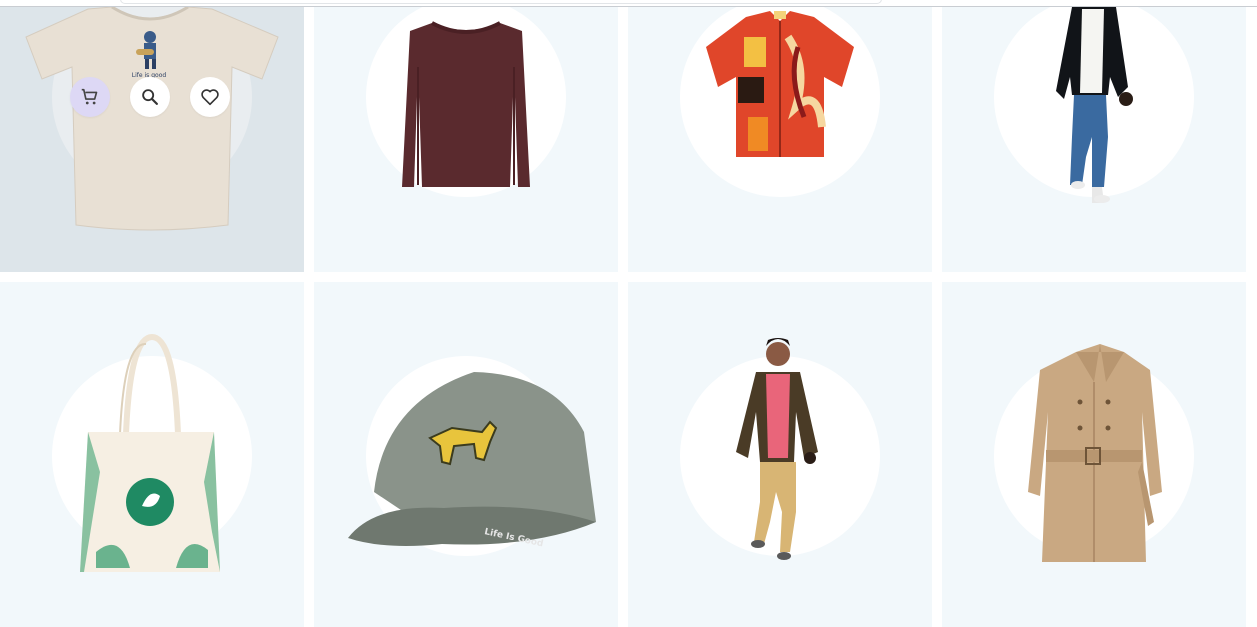 The width and height of the screenshot is (1257, 627). I want to click on sweater-image, so click(466, 139).